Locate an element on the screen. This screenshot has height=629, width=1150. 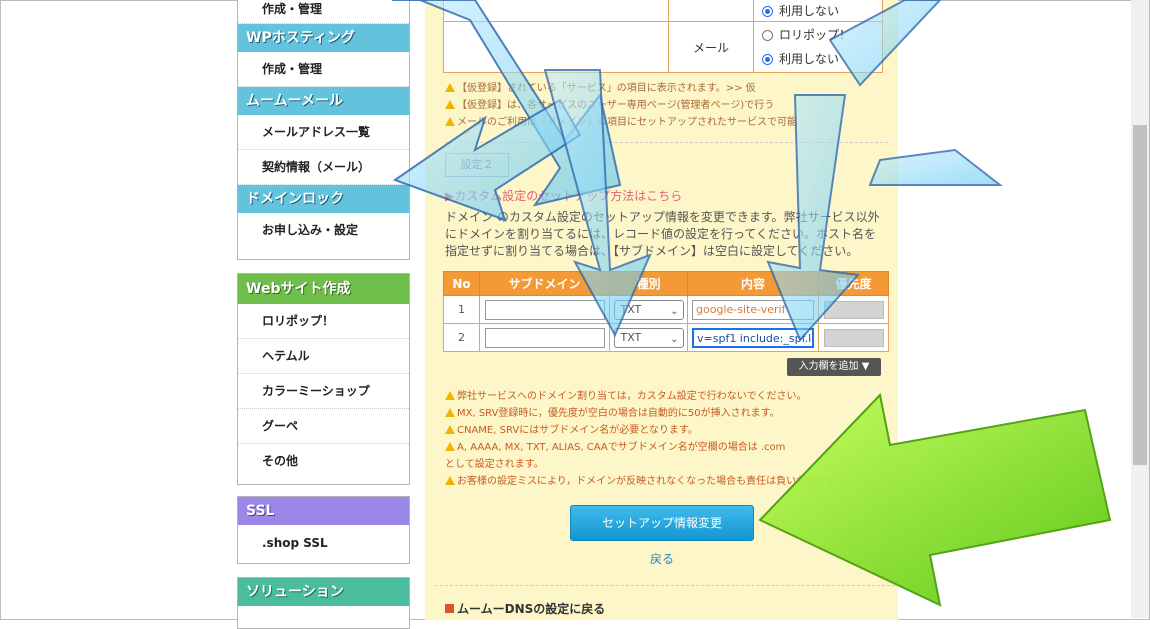
content-input: google-site-verif is located at coordinates (753, 309).